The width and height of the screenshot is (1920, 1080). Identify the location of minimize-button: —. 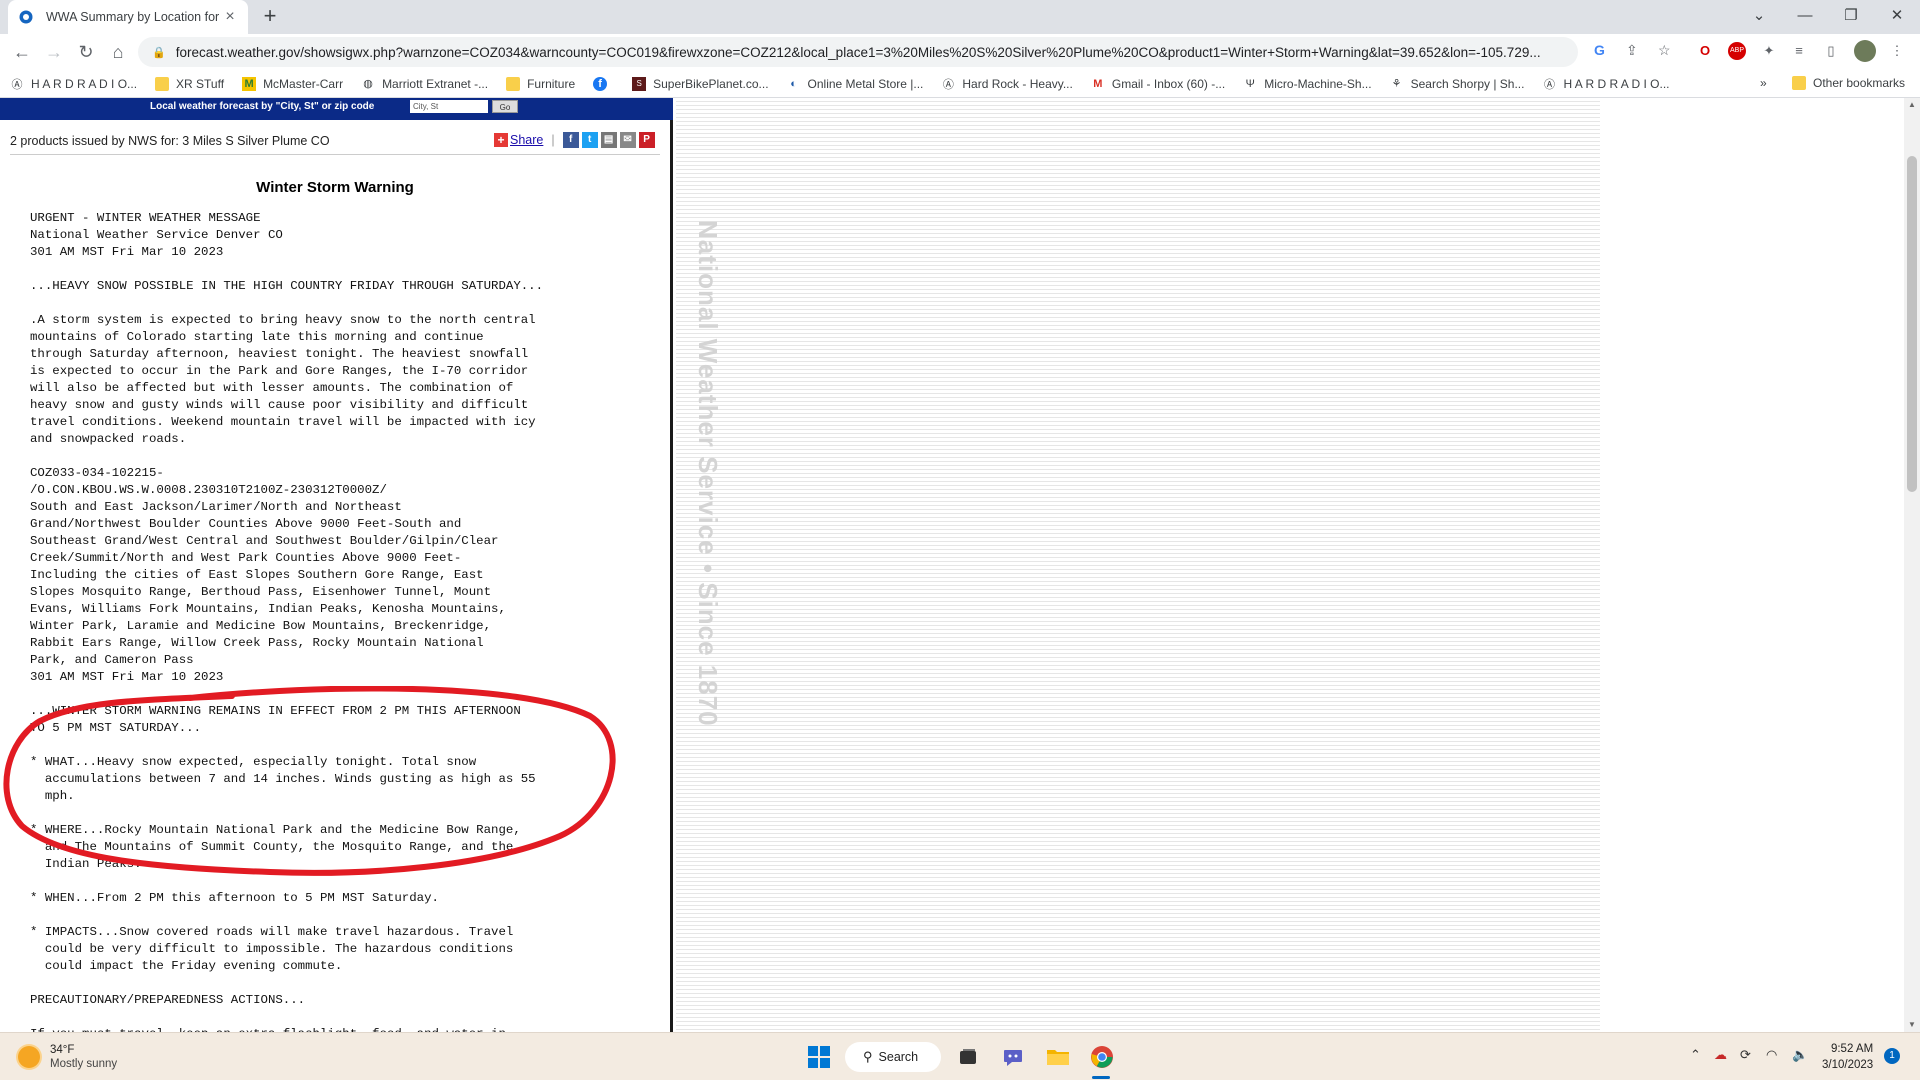
(1805, 15).